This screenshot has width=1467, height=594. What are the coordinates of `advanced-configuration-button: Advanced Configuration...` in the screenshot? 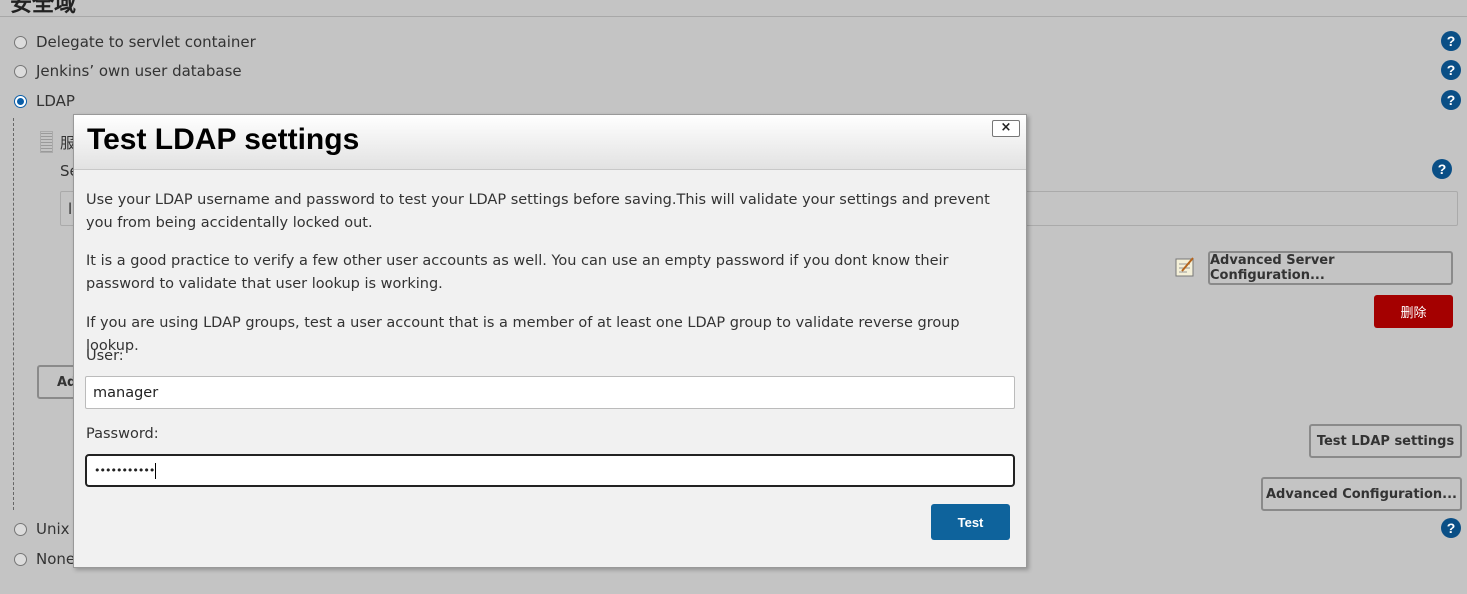 It's located at (1361, 494).